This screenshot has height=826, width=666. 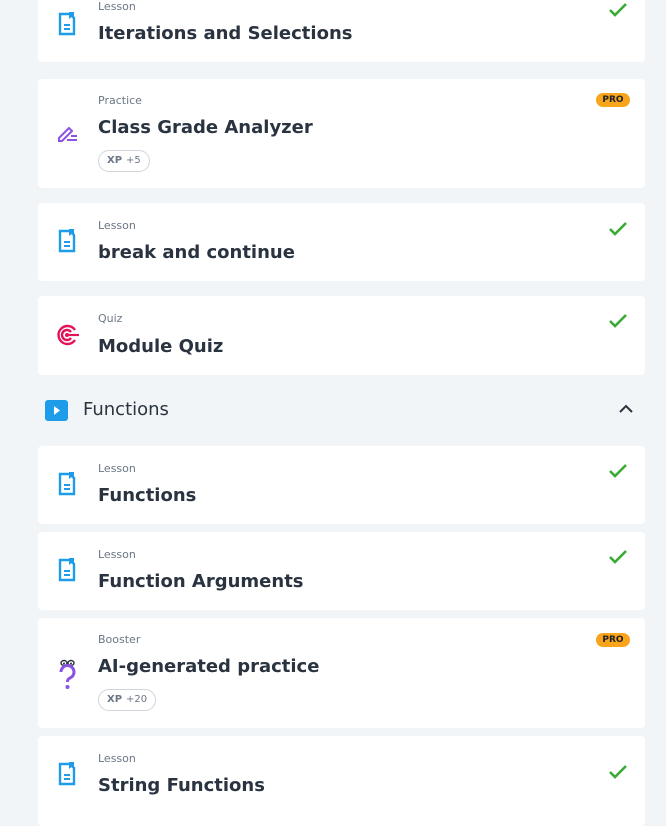 What do you see at coordinates (67, 134) in the screenshot?
I see `pencil-icon` at bounding box center [67, 134].